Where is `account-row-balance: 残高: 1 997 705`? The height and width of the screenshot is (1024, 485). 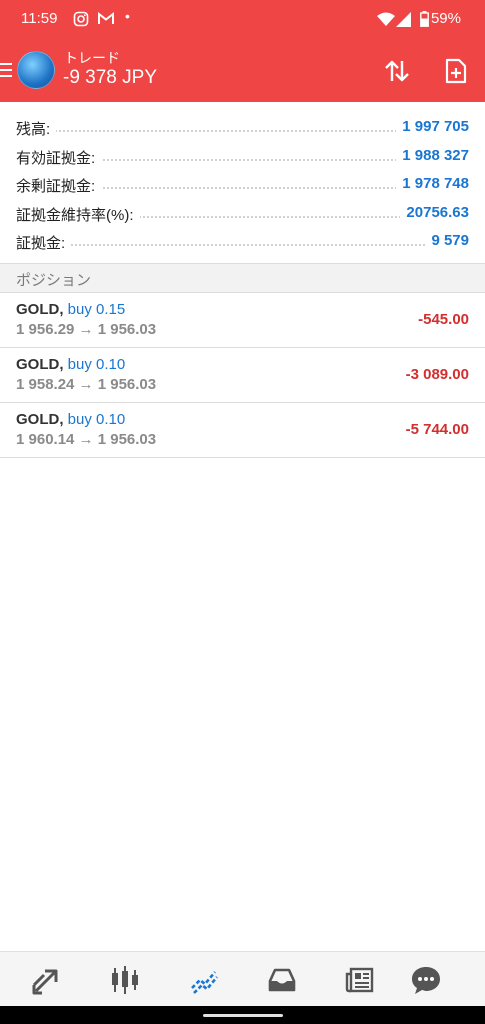
account-row-balance: 残高: 1 997 705 is located at coordinates (242, 127).